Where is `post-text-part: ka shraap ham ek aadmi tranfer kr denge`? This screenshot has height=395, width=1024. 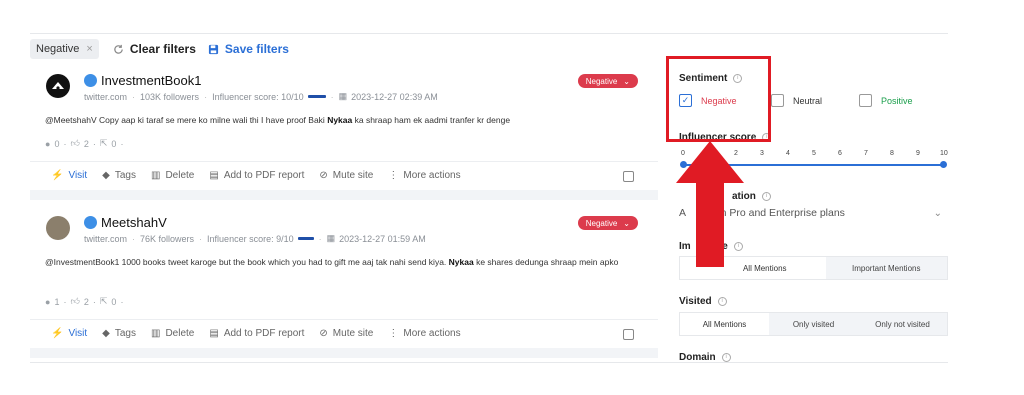 post-text-part: ka shraap ham ek aadmi tranfer kr denge is located at coordinates (431, 120).